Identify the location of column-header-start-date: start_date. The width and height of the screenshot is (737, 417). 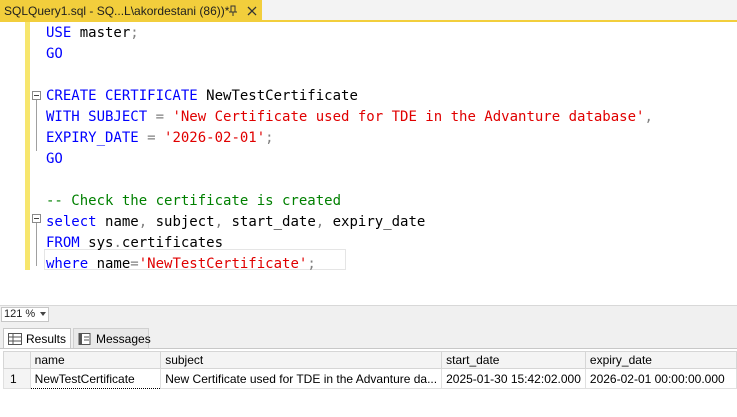
(513, 360).